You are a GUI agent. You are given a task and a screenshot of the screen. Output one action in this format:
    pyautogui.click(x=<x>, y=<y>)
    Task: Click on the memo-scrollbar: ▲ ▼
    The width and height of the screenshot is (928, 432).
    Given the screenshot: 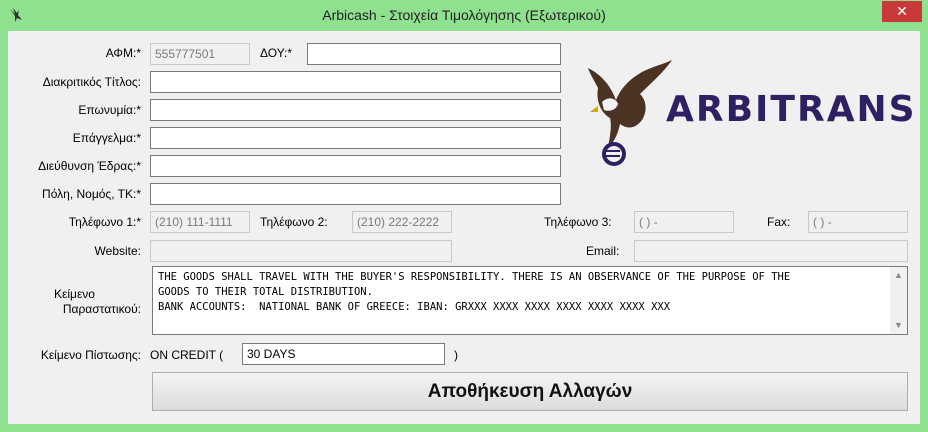 What is the action you would take?
    pyautogui.click(x=898, y=300)
    